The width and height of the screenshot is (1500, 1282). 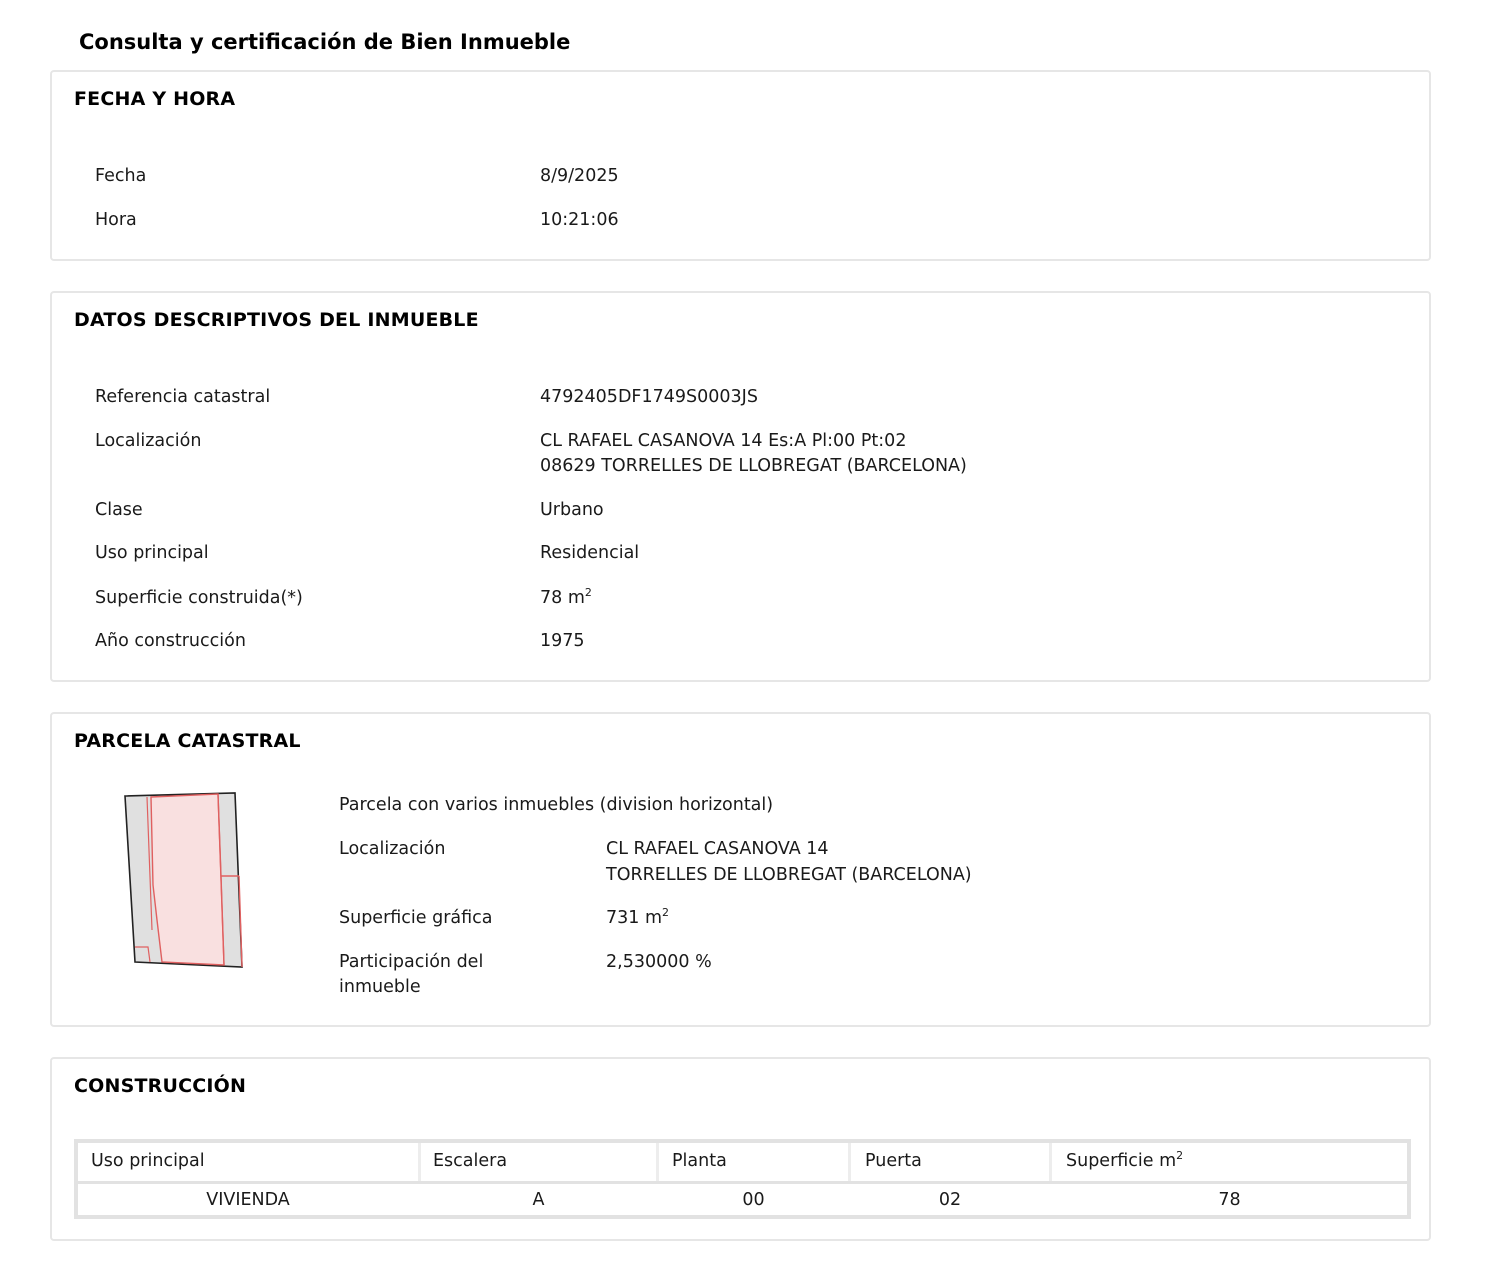 I want to click on anio-value: 1975, so click(x=562, y=641).